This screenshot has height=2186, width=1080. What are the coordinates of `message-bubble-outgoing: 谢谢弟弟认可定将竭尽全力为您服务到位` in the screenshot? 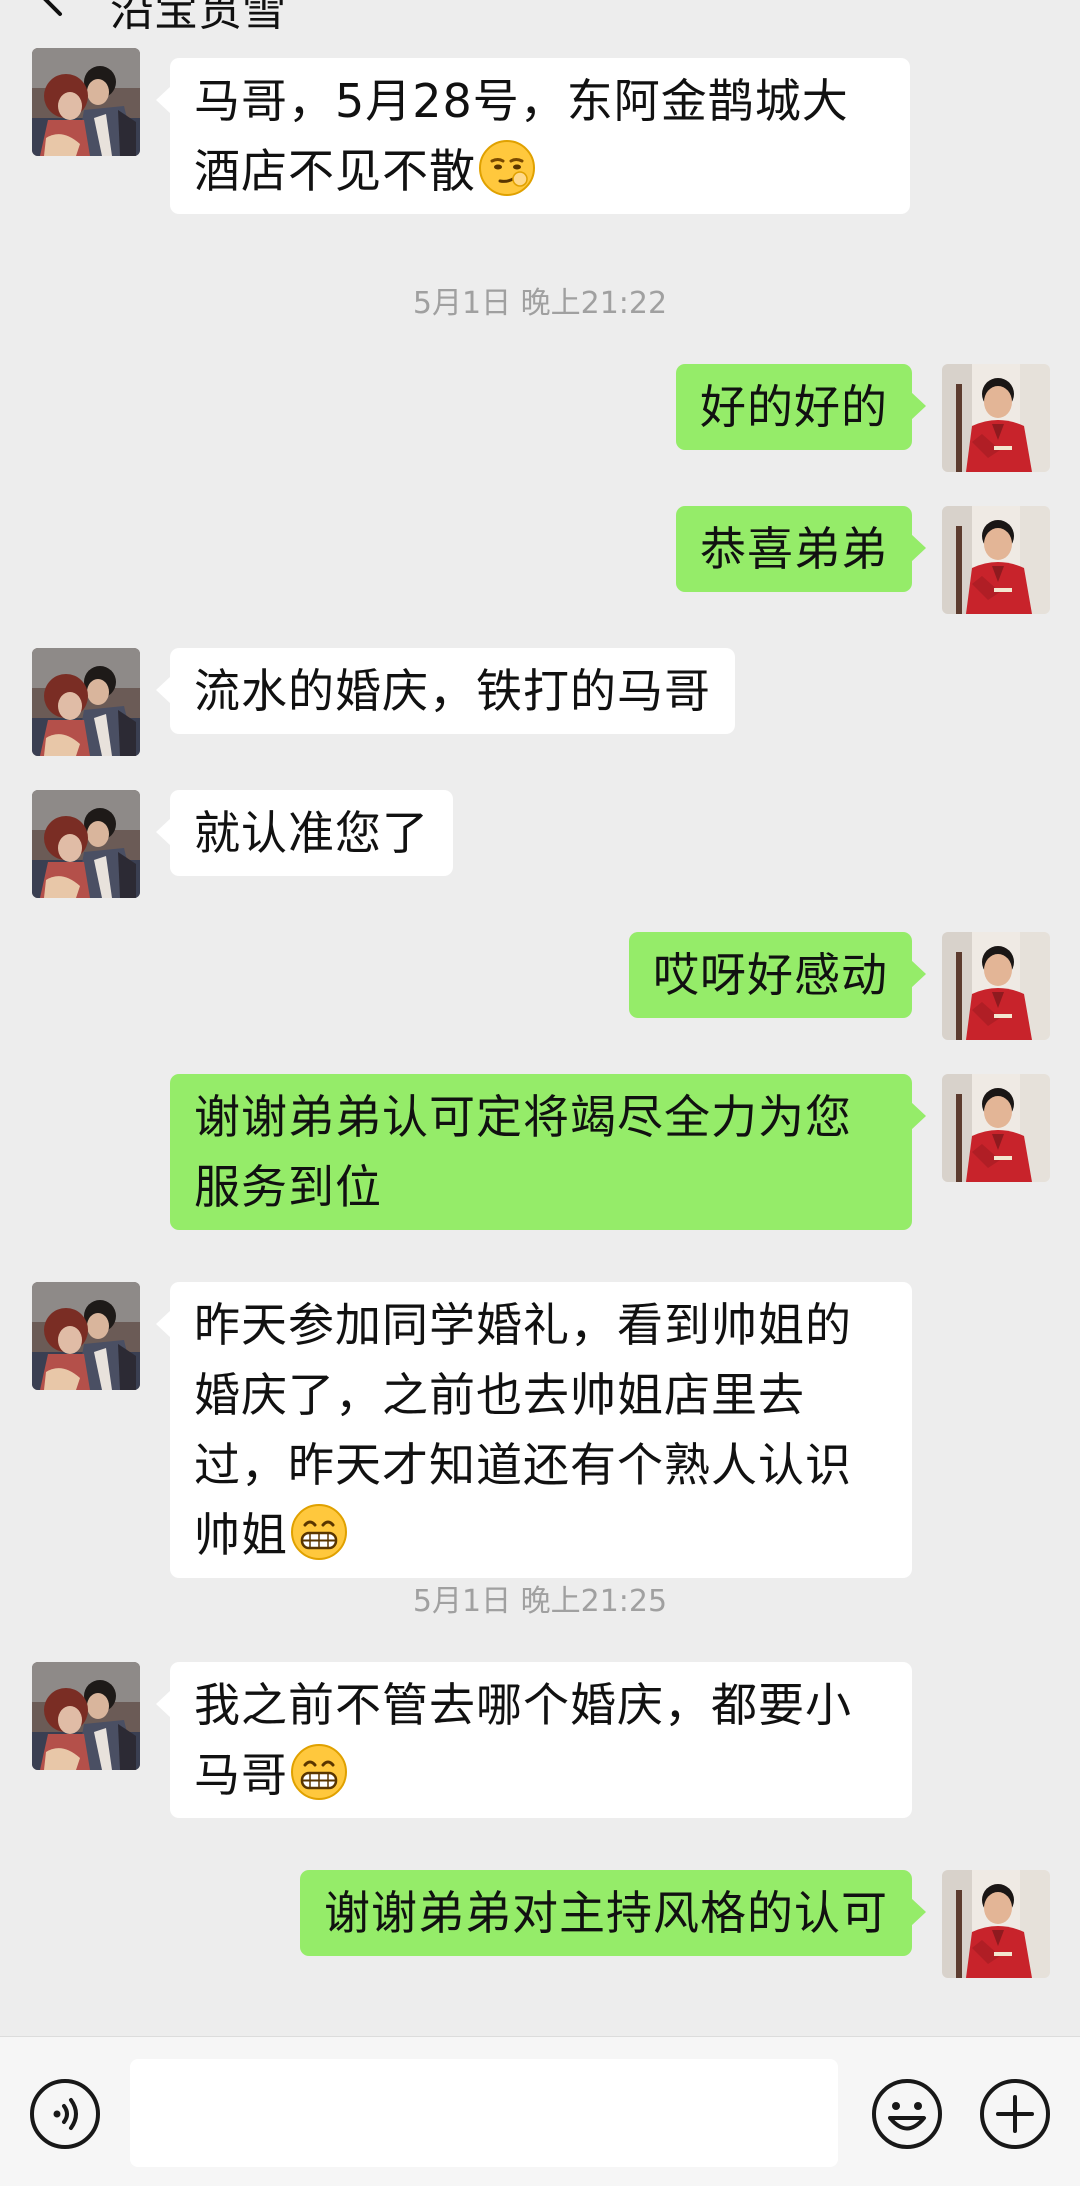 It's located at (548, 1152).